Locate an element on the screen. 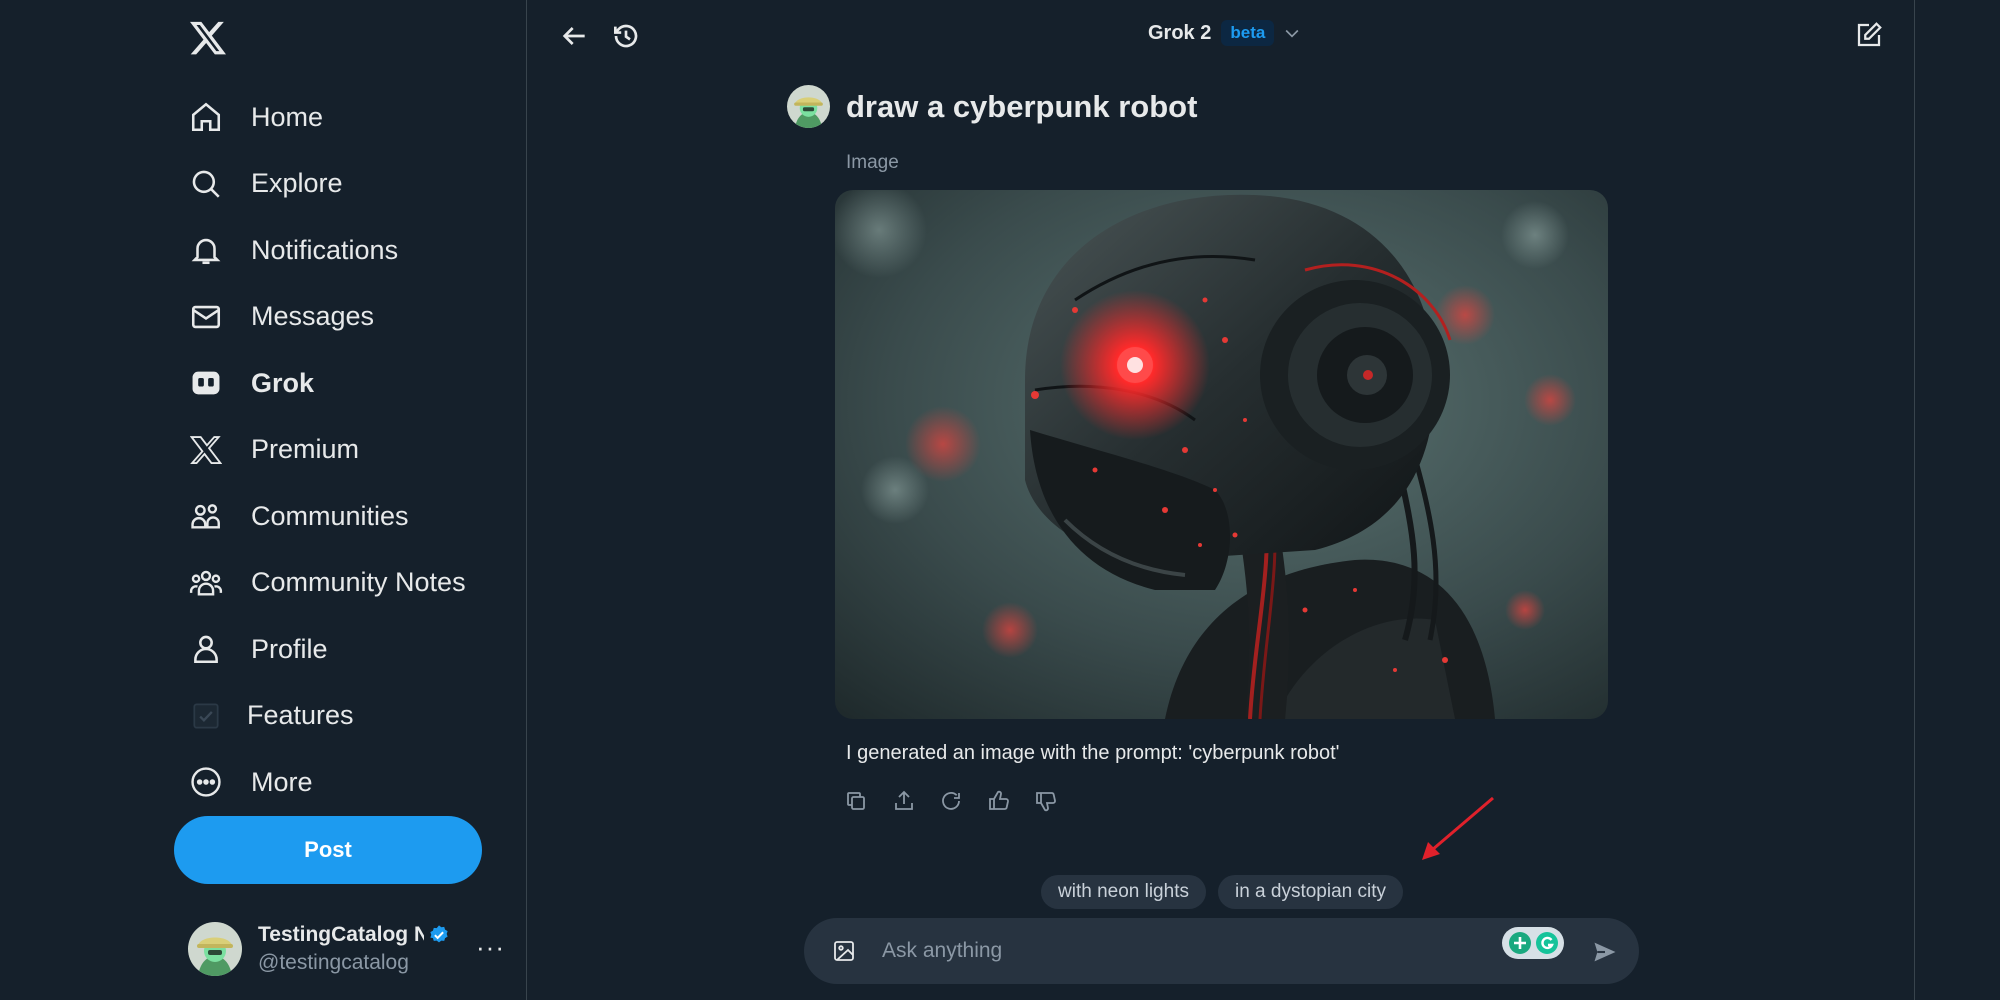  send-icon is located at coordinates (1605, 952).